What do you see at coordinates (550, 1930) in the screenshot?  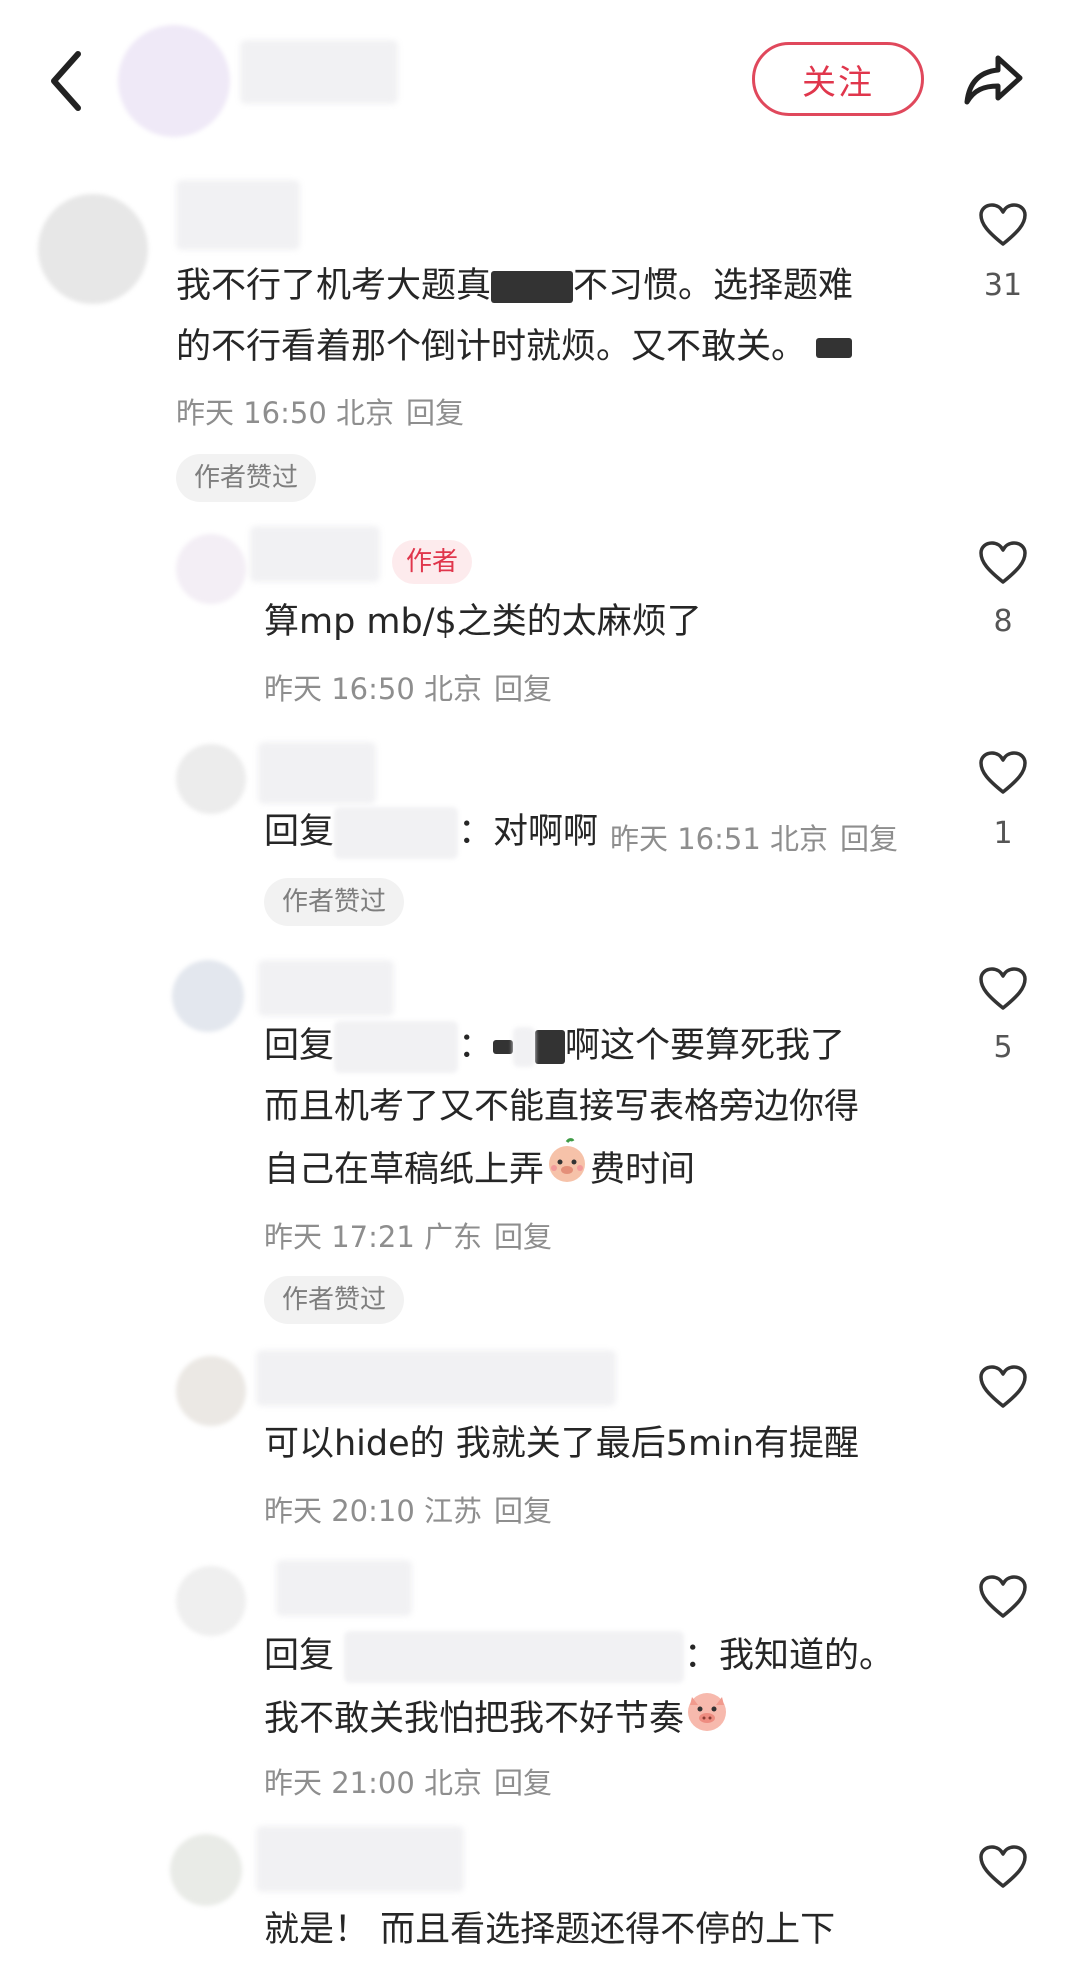 I see `comment-text: 就是！ 而且看选择题还得不停的上下` at bounding box center [550, 1930].